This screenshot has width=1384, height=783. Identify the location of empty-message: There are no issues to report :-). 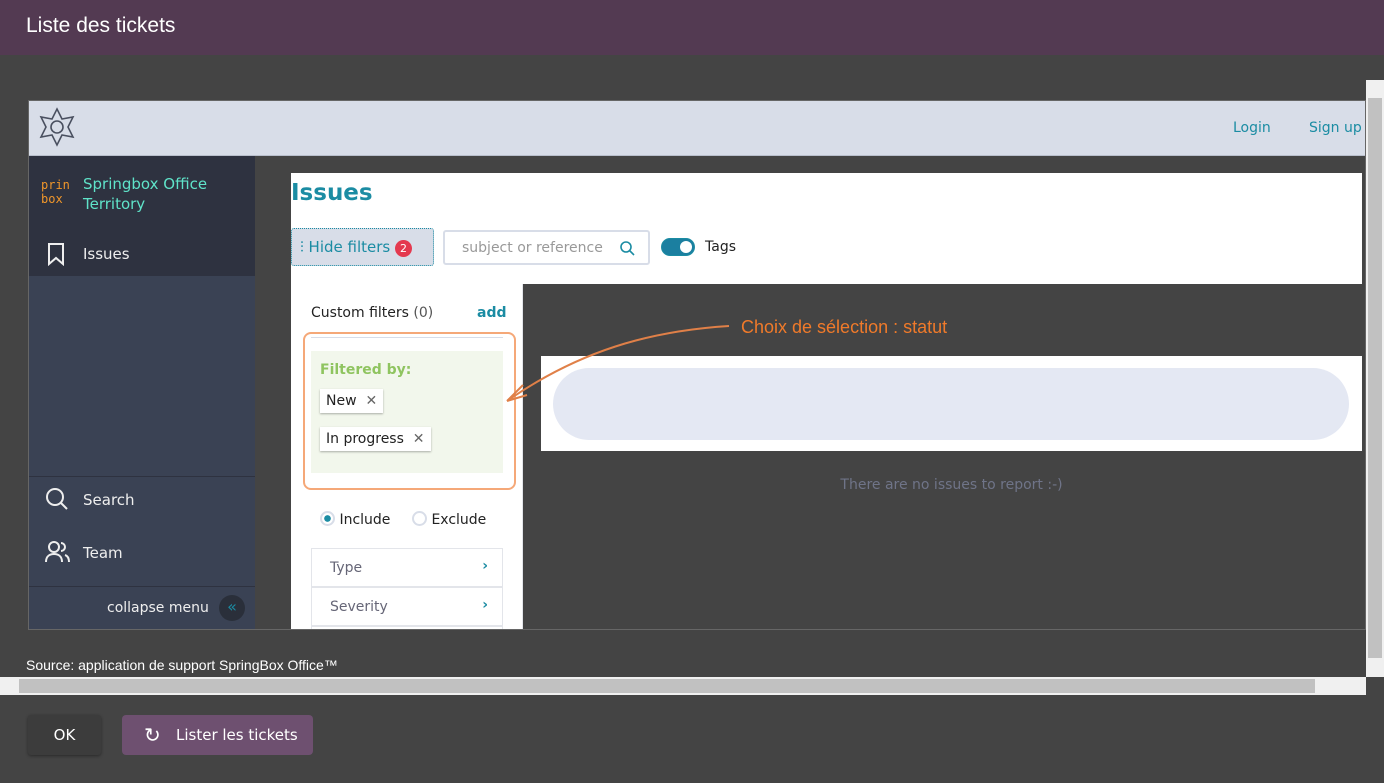
(951, 485).